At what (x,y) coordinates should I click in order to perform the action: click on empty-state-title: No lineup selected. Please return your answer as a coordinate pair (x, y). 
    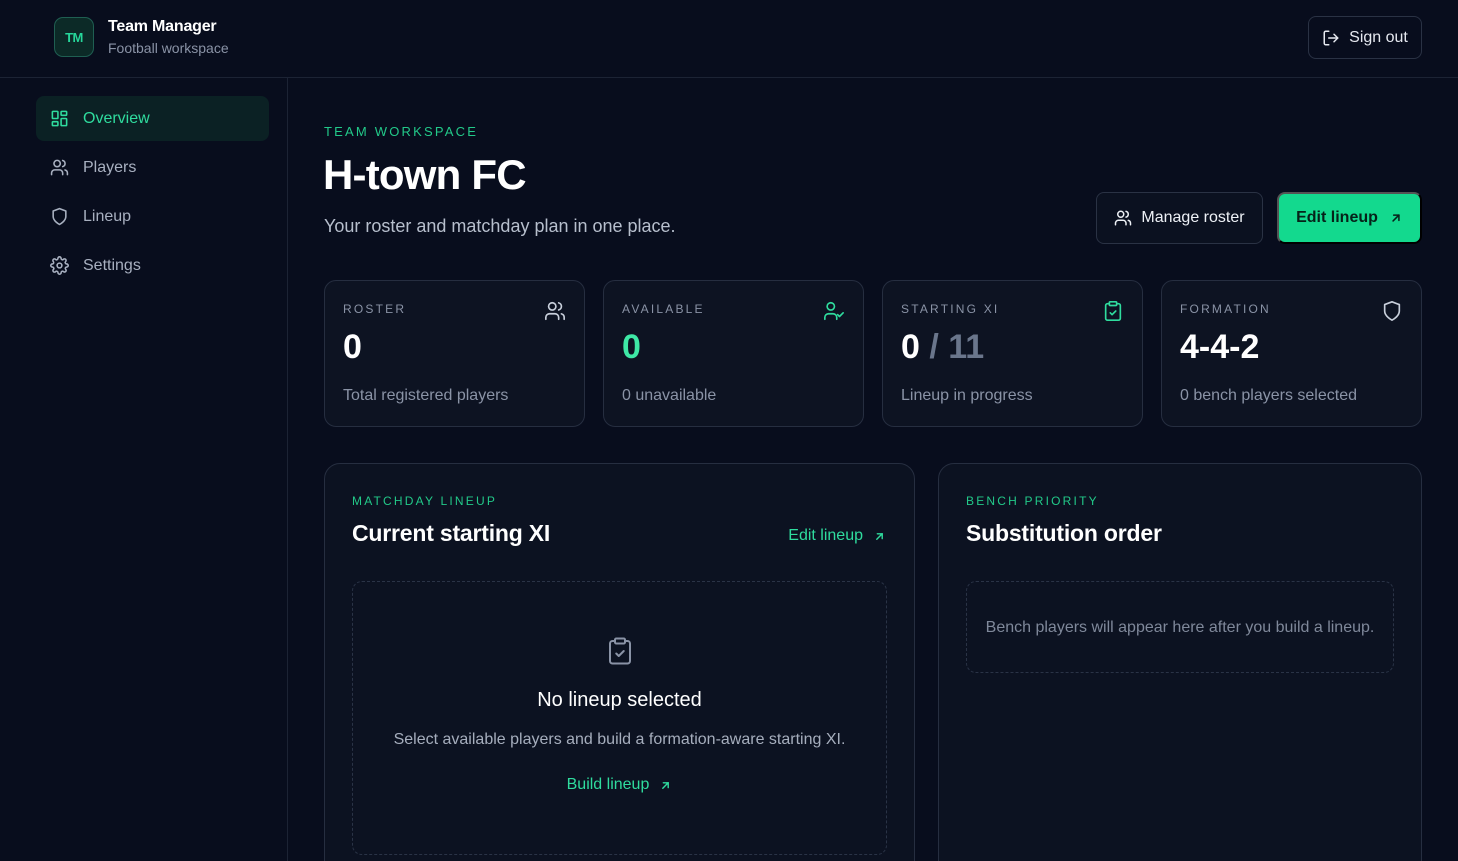
    Looking at the image, I should click on (619, 700).